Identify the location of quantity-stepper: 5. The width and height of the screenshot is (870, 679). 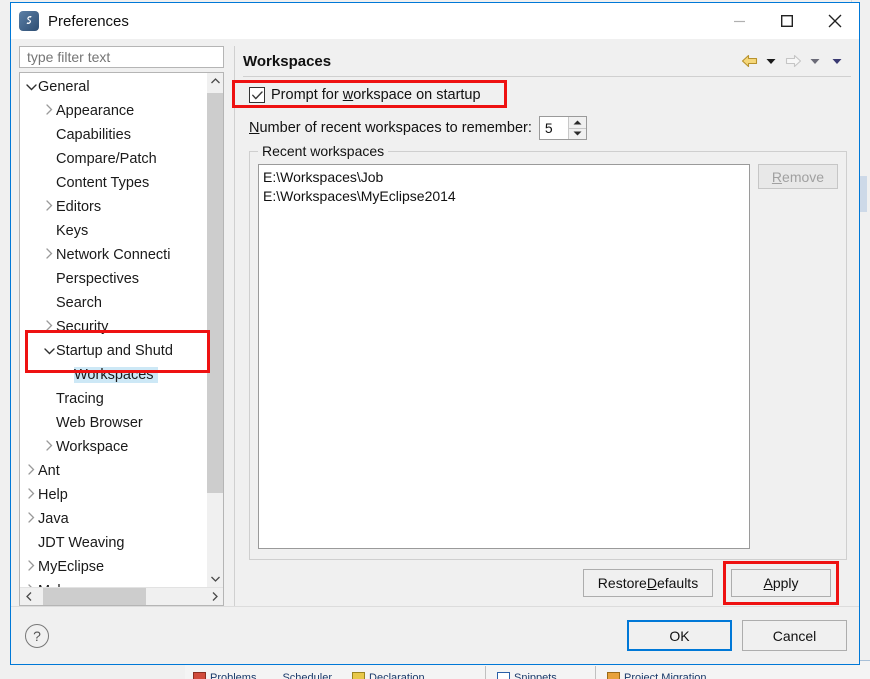
(562, 128).